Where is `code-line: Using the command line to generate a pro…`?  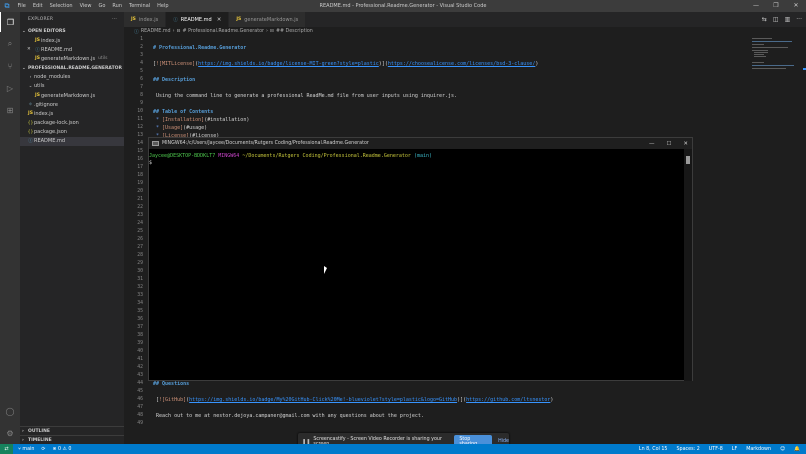 code-line: Using the command line to generate a pro… is located at coordinates (305, 96).